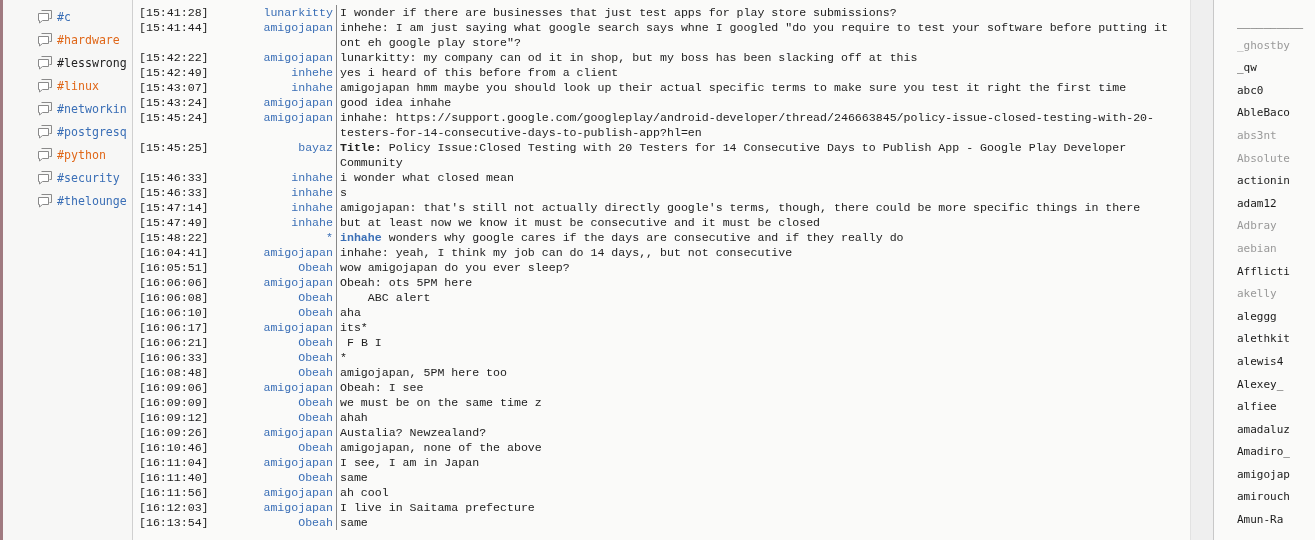 This screenshot has width=1315, height=540. What do you see at coordinates (81, 154) in the screenshot?
I see `channel-link: #python` at bounding box center [81, 154].